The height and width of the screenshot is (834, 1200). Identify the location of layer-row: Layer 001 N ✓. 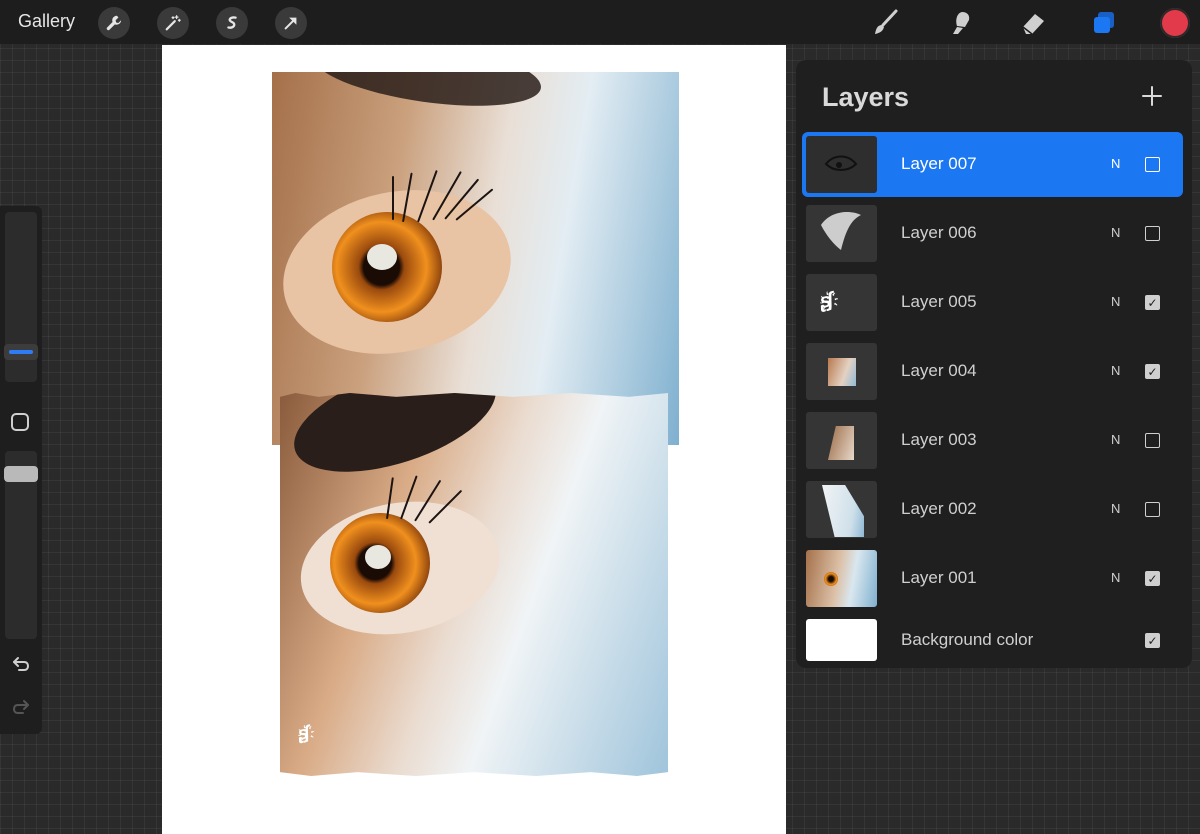
(992, 578).